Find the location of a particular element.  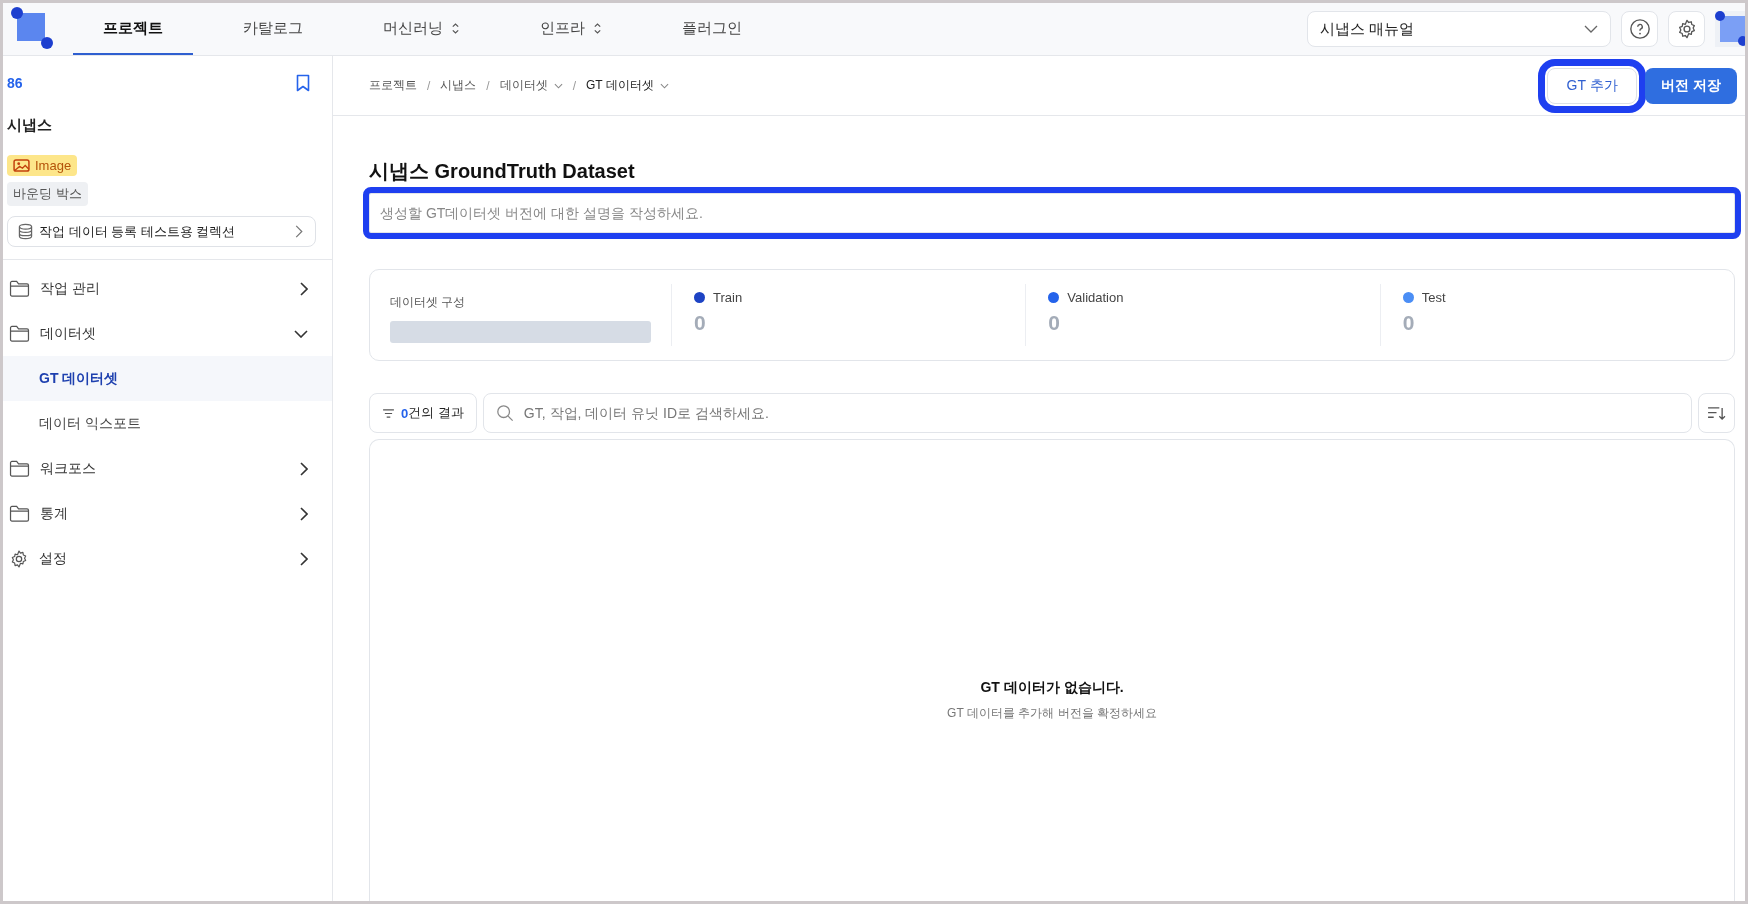

search-field: GT, 작업, 데이터 유닛 ID로 검색하세요. is located at coordinates (1087, 413).